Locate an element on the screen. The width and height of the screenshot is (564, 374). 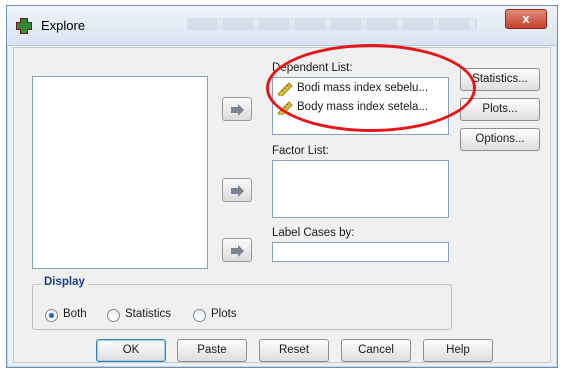
paste-button: Paste is located at coordinates (212, 350).